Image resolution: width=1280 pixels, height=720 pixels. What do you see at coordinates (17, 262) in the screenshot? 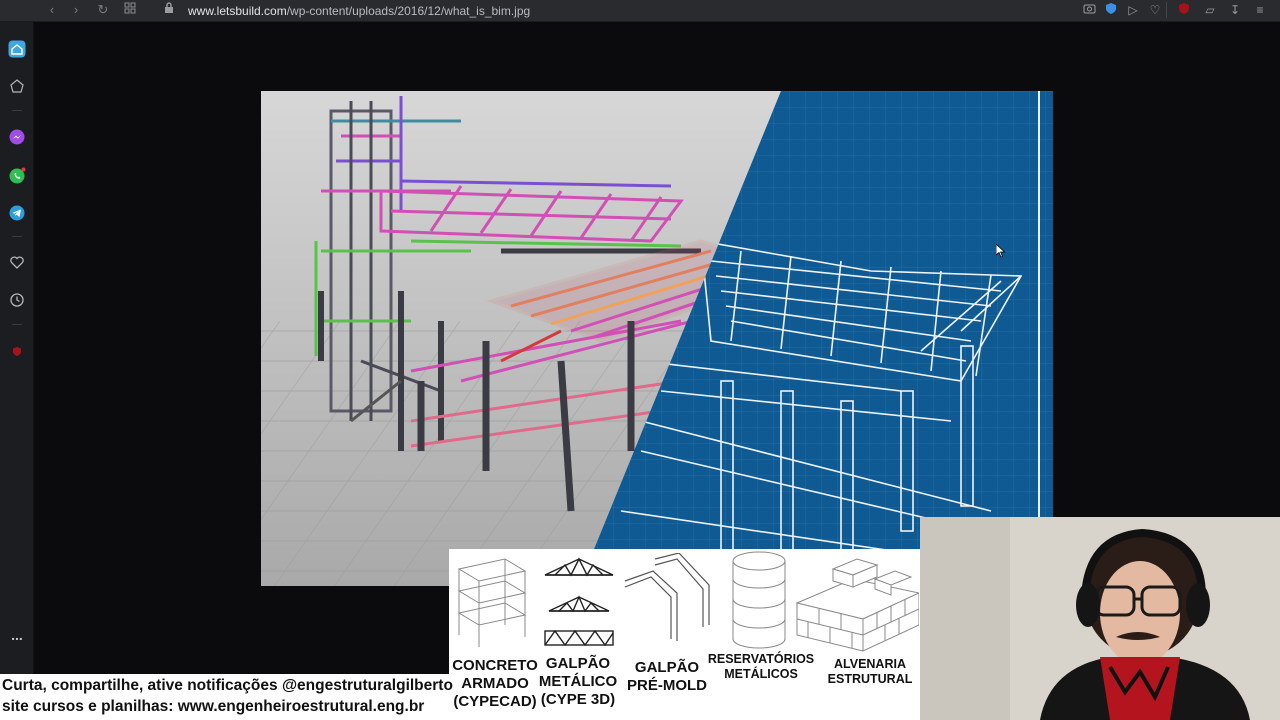
I see `heart-icon` at bounding box center [17, 262].